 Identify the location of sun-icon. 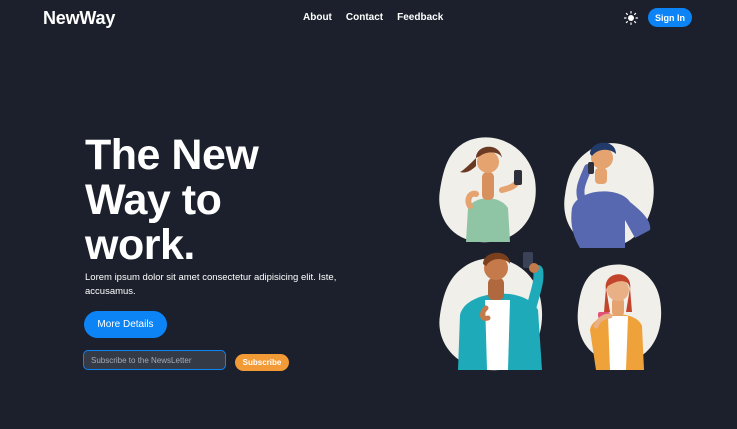
(631, 18).